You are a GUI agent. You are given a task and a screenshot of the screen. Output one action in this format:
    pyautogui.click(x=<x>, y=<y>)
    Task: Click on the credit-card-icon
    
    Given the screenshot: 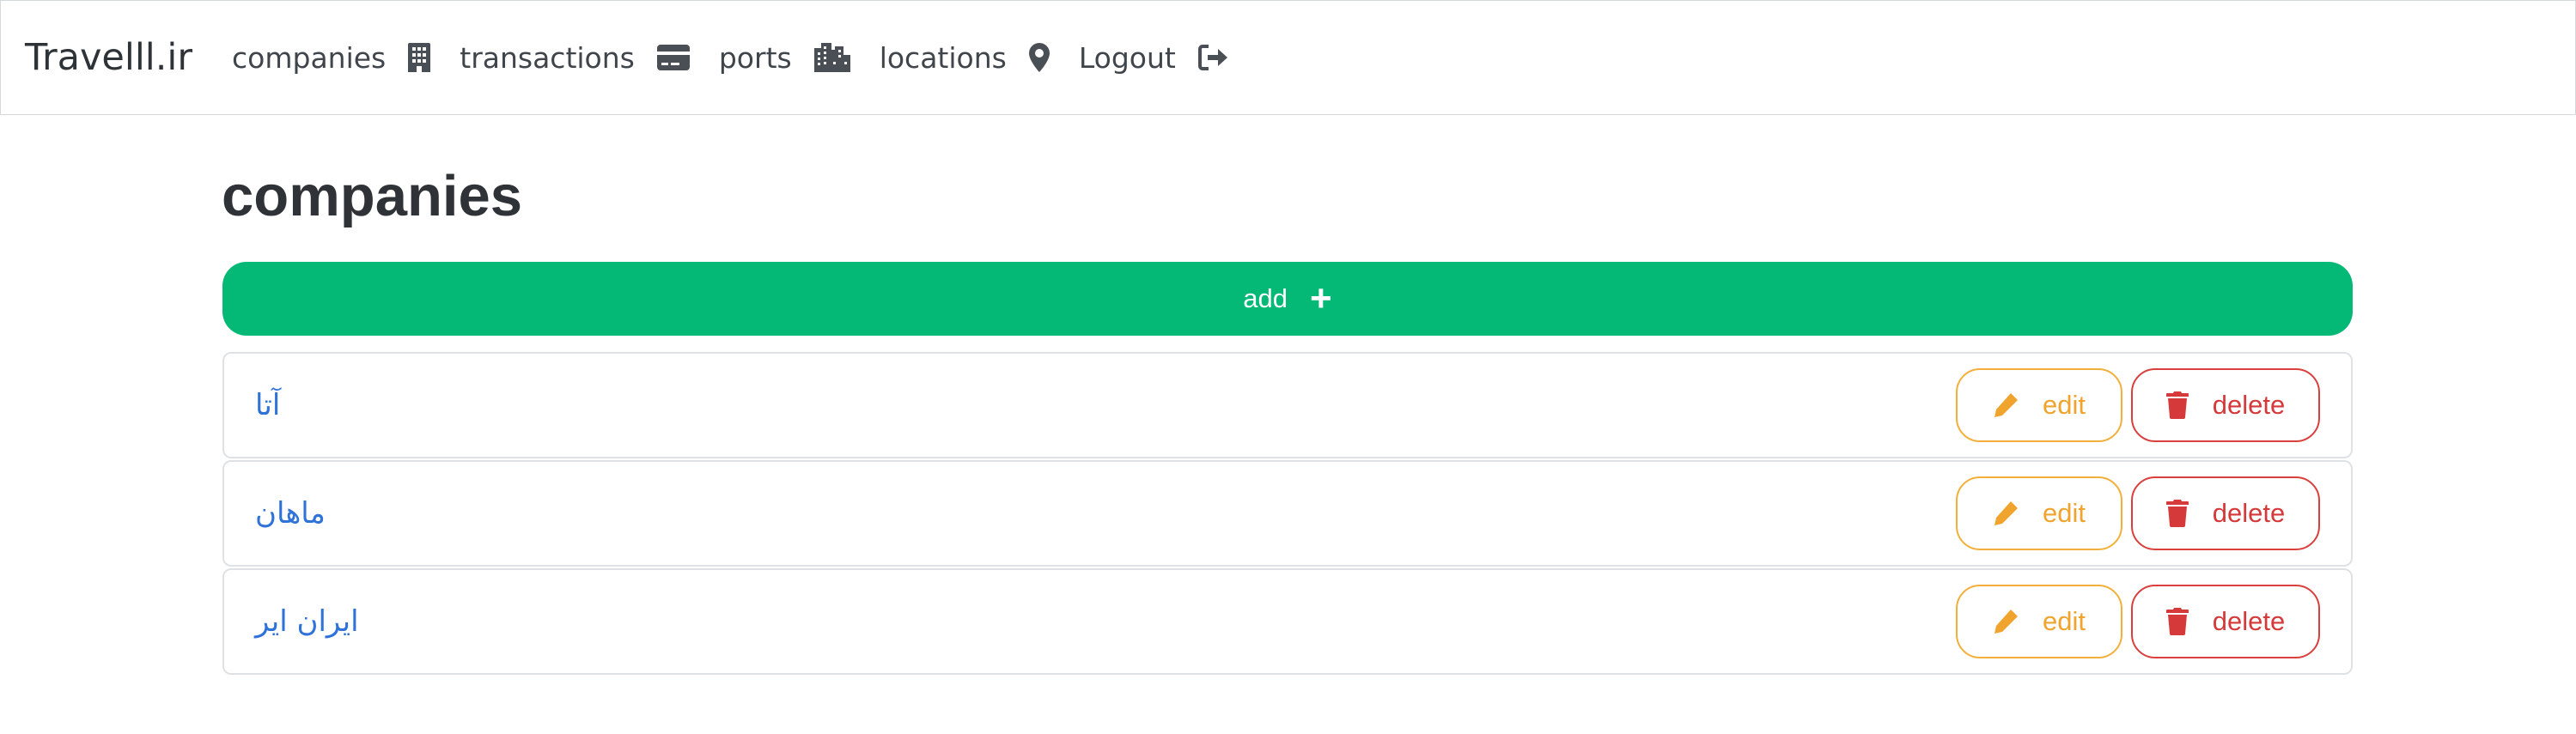 What is the action you would take?
    pyautogui.click(x=673, y=57)
    